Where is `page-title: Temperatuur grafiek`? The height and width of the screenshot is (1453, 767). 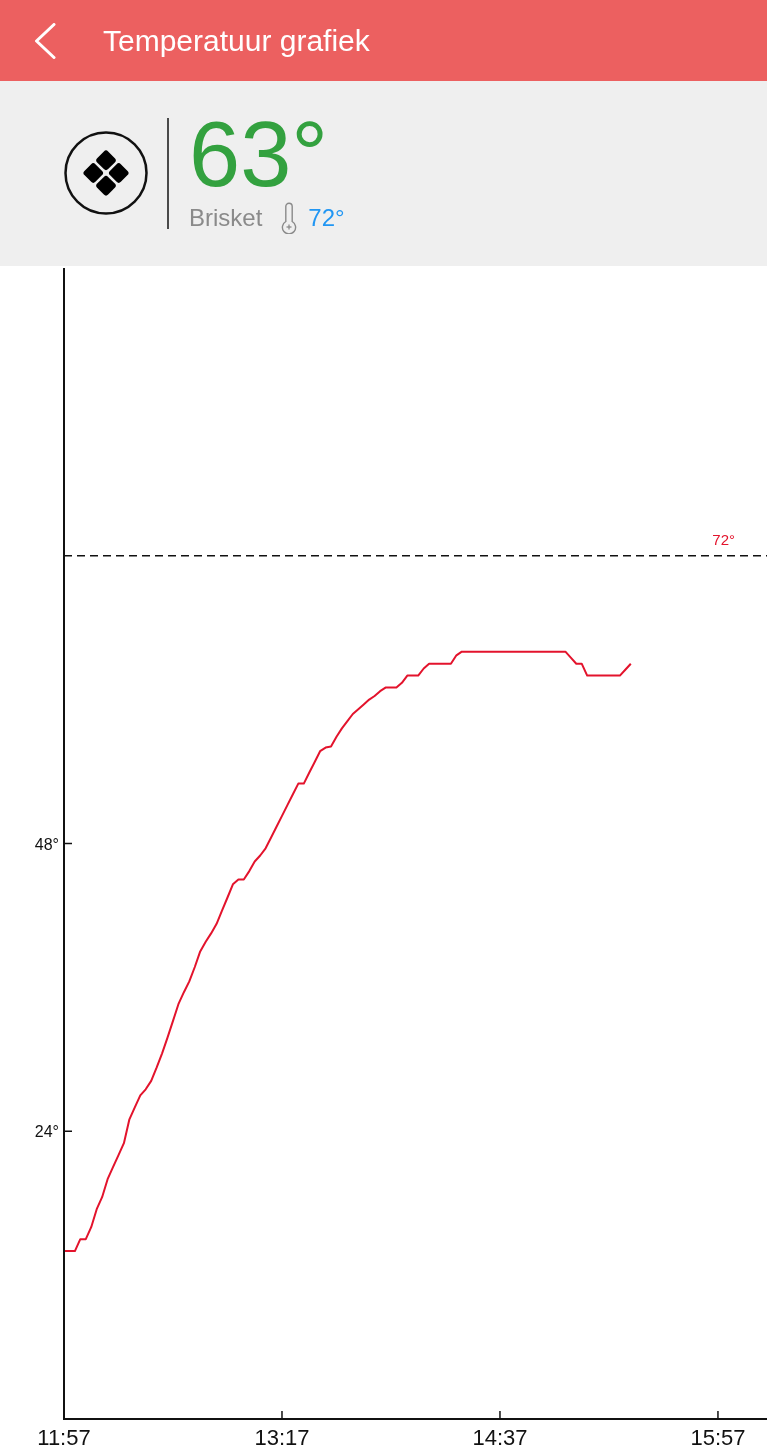
page-title: Temperatuur grafiek is located at coordinates (236, 40).